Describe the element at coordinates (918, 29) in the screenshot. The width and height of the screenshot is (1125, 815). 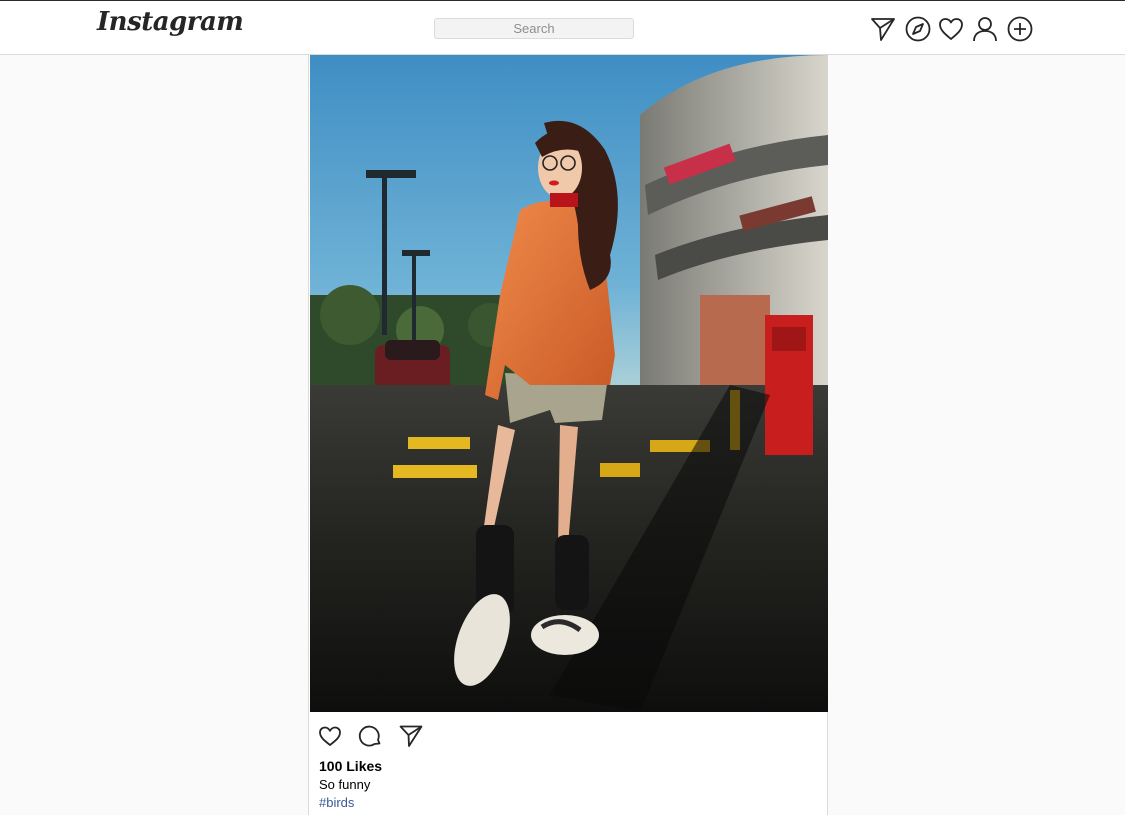
I see `explore-icon` at that location.